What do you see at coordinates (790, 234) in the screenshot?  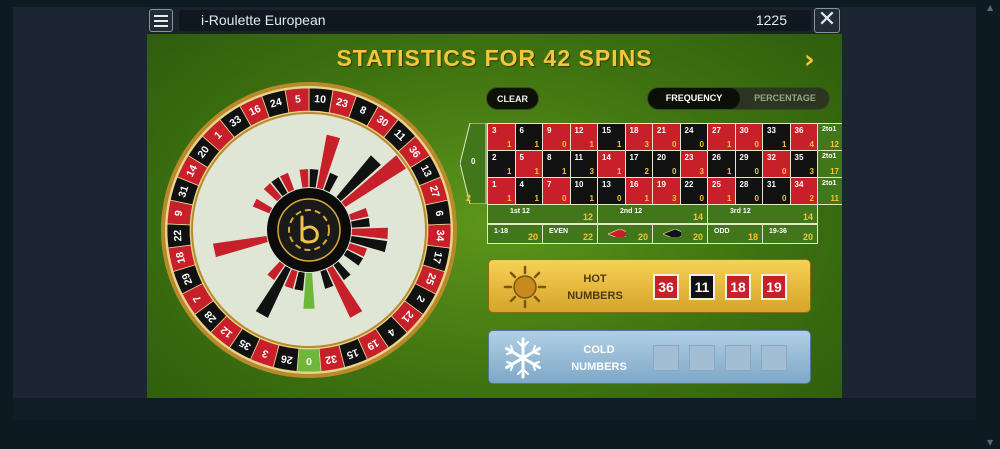 I see `board-even-money-bet: 19-36 20` at bounding box center [790, 234].